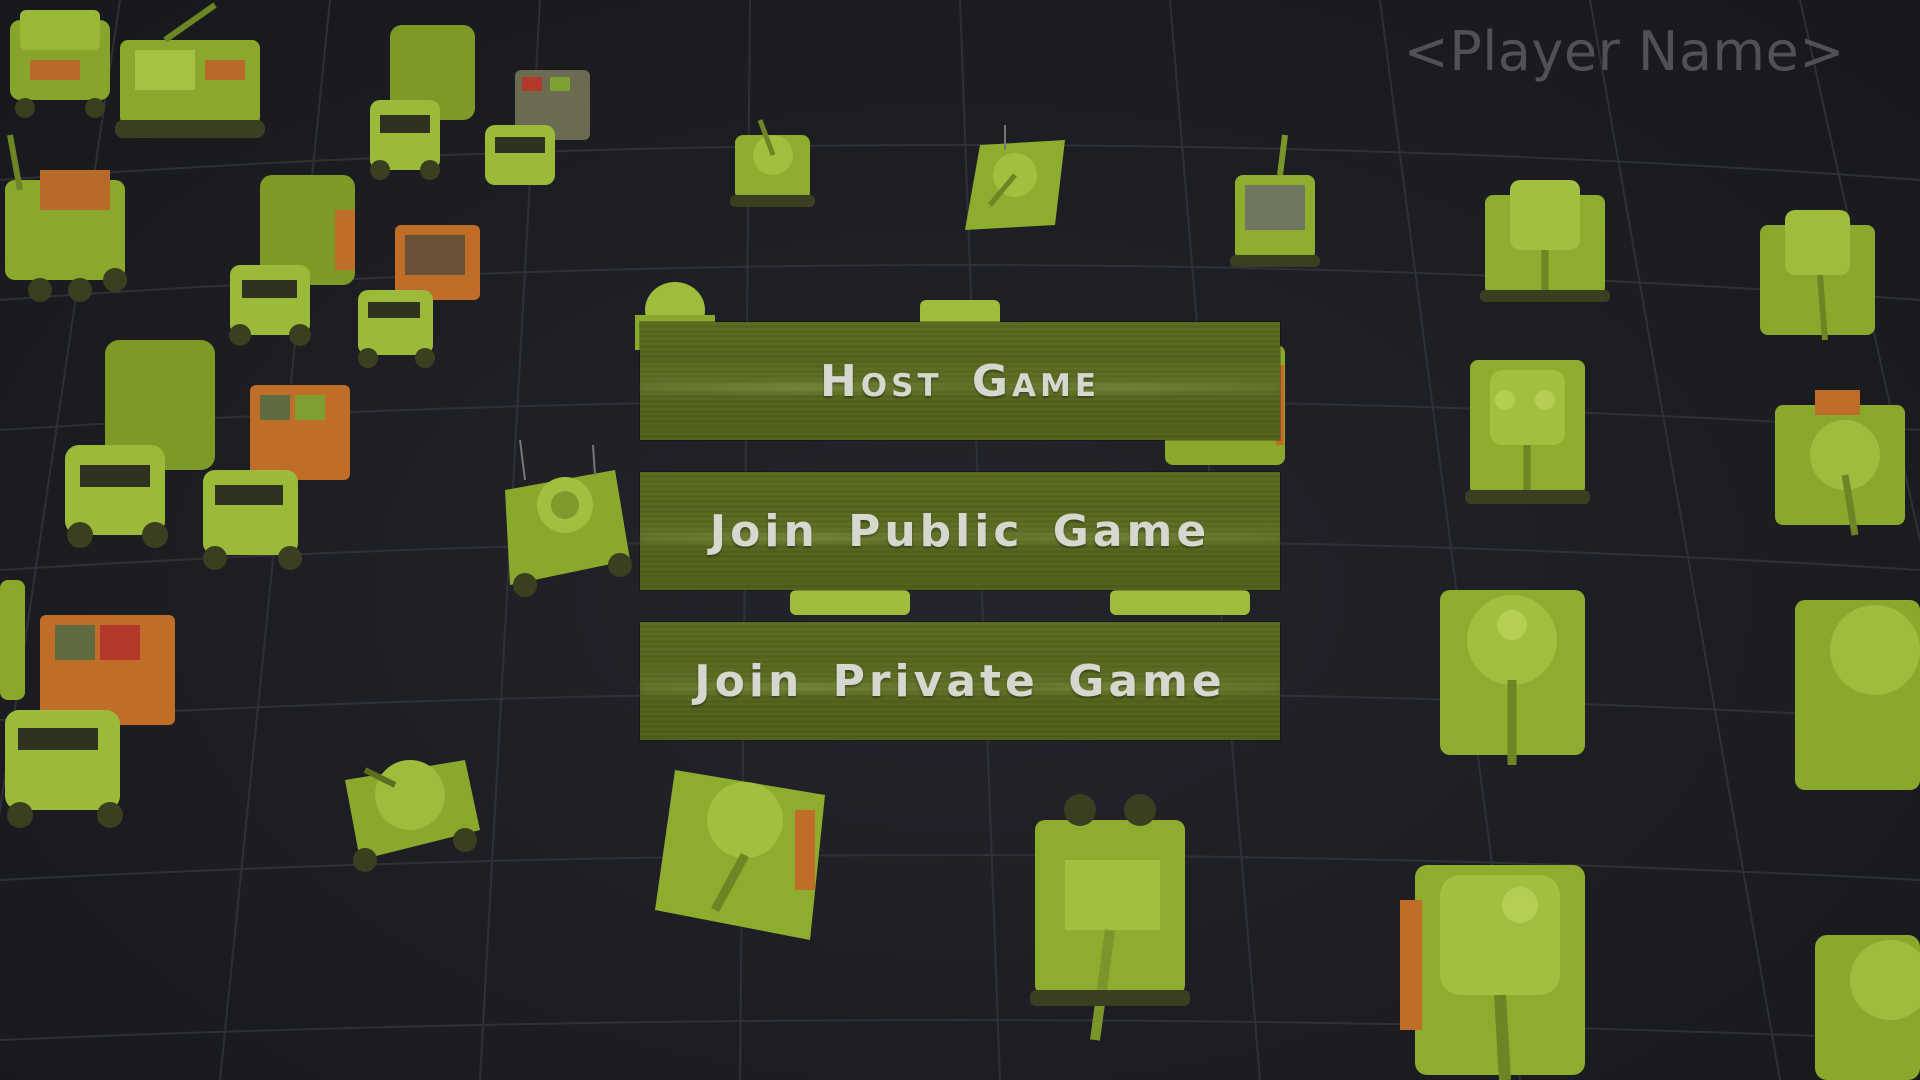 The width and height of the screenshot is (1920, 1080). I want to click on join-public-game-label: Join Public Game, so click(960, 531).